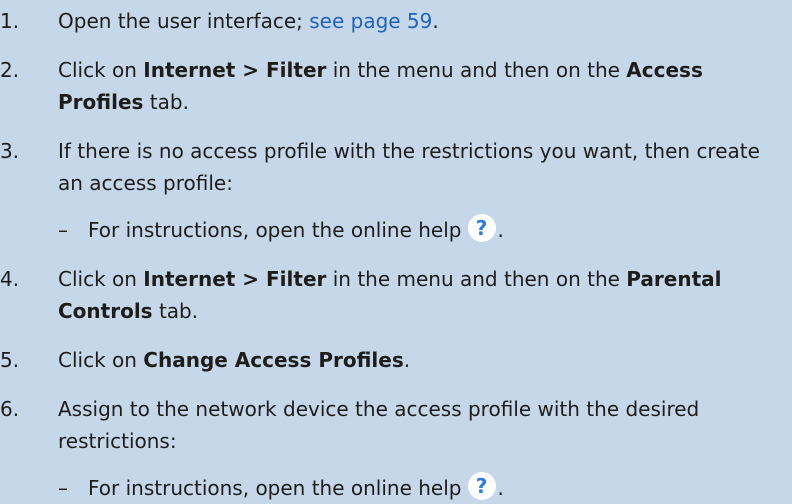 Image resolution: width=792 pixels, height=504 pixels. What do you see at coordinates (10, 409) in the screenshot?
I see `step-number: 6.` at bounding box center [10, 409].